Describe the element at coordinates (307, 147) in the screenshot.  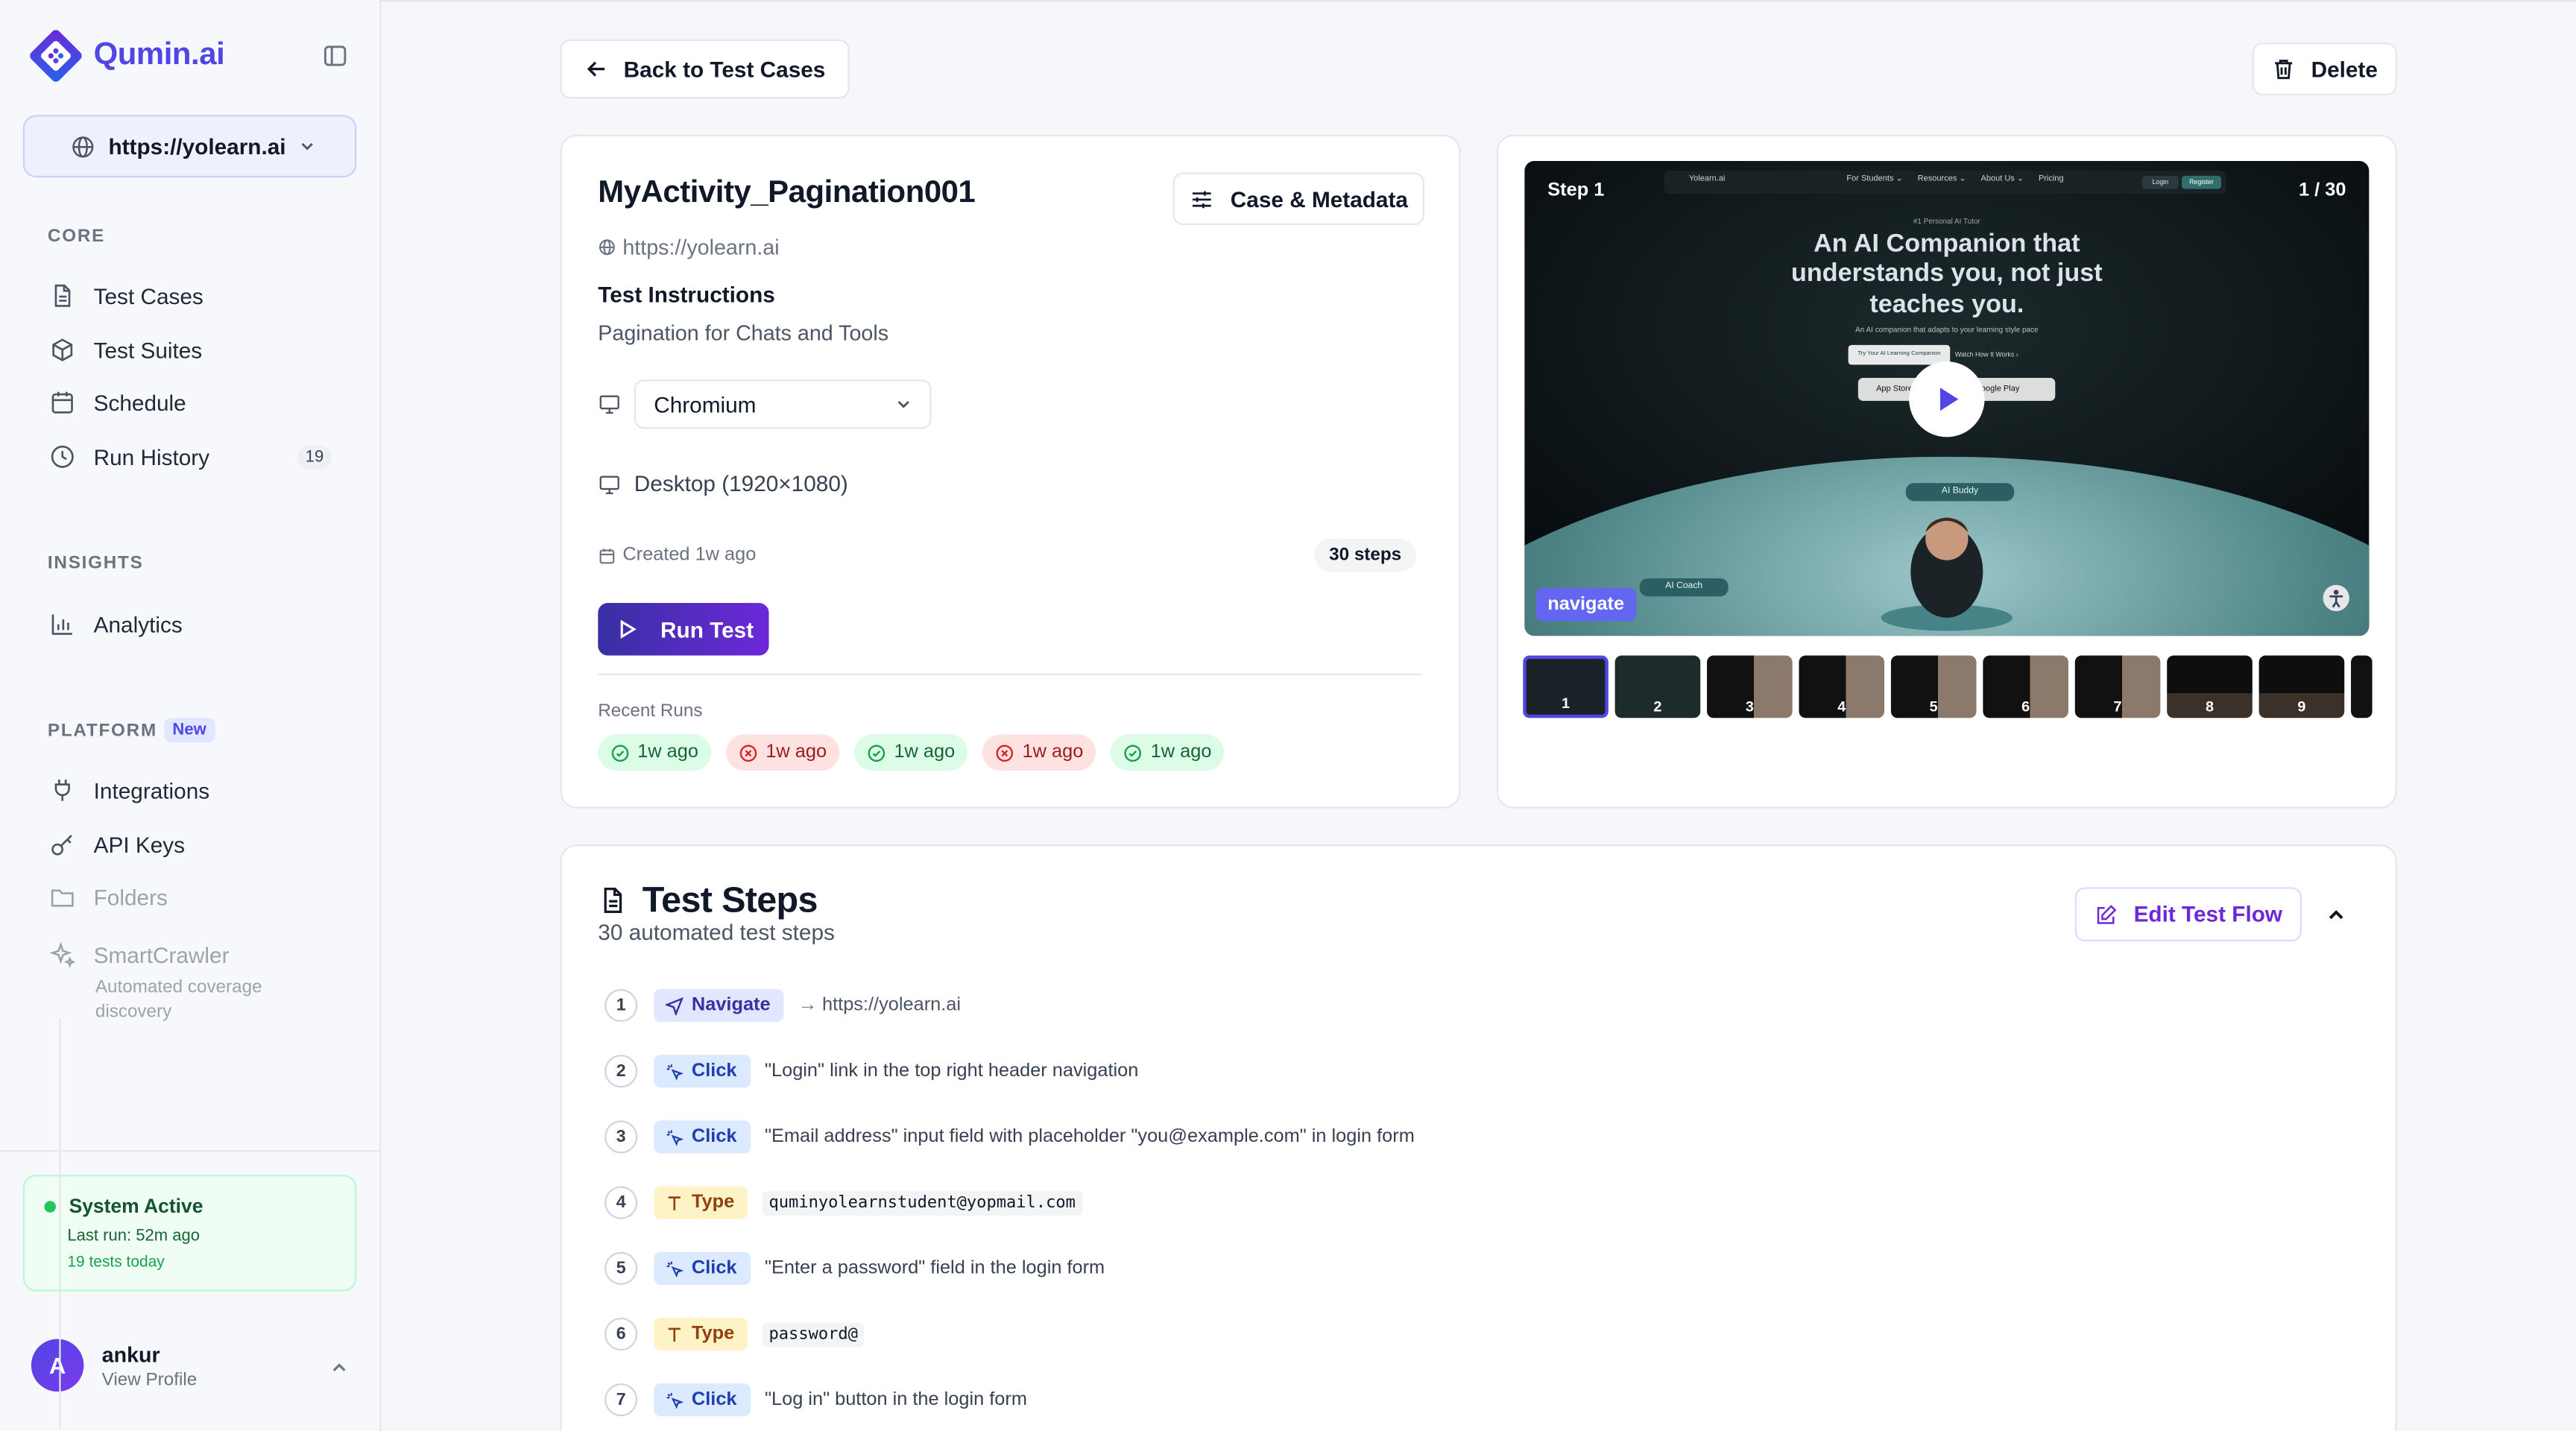
I see `chevron-down-icon` at that location.